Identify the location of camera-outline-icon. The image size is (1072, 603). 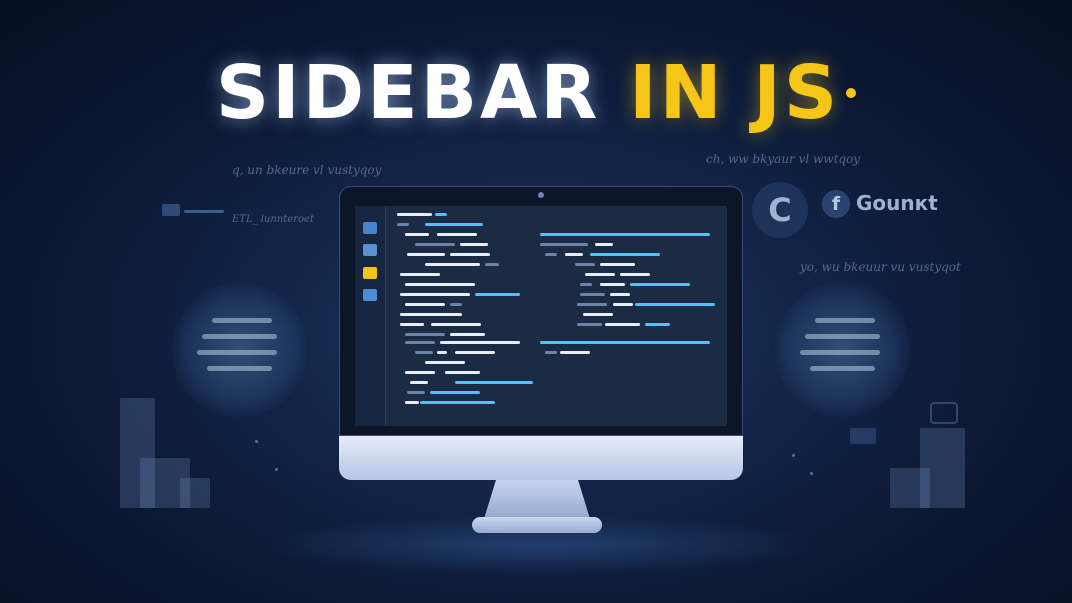
(944, 413).